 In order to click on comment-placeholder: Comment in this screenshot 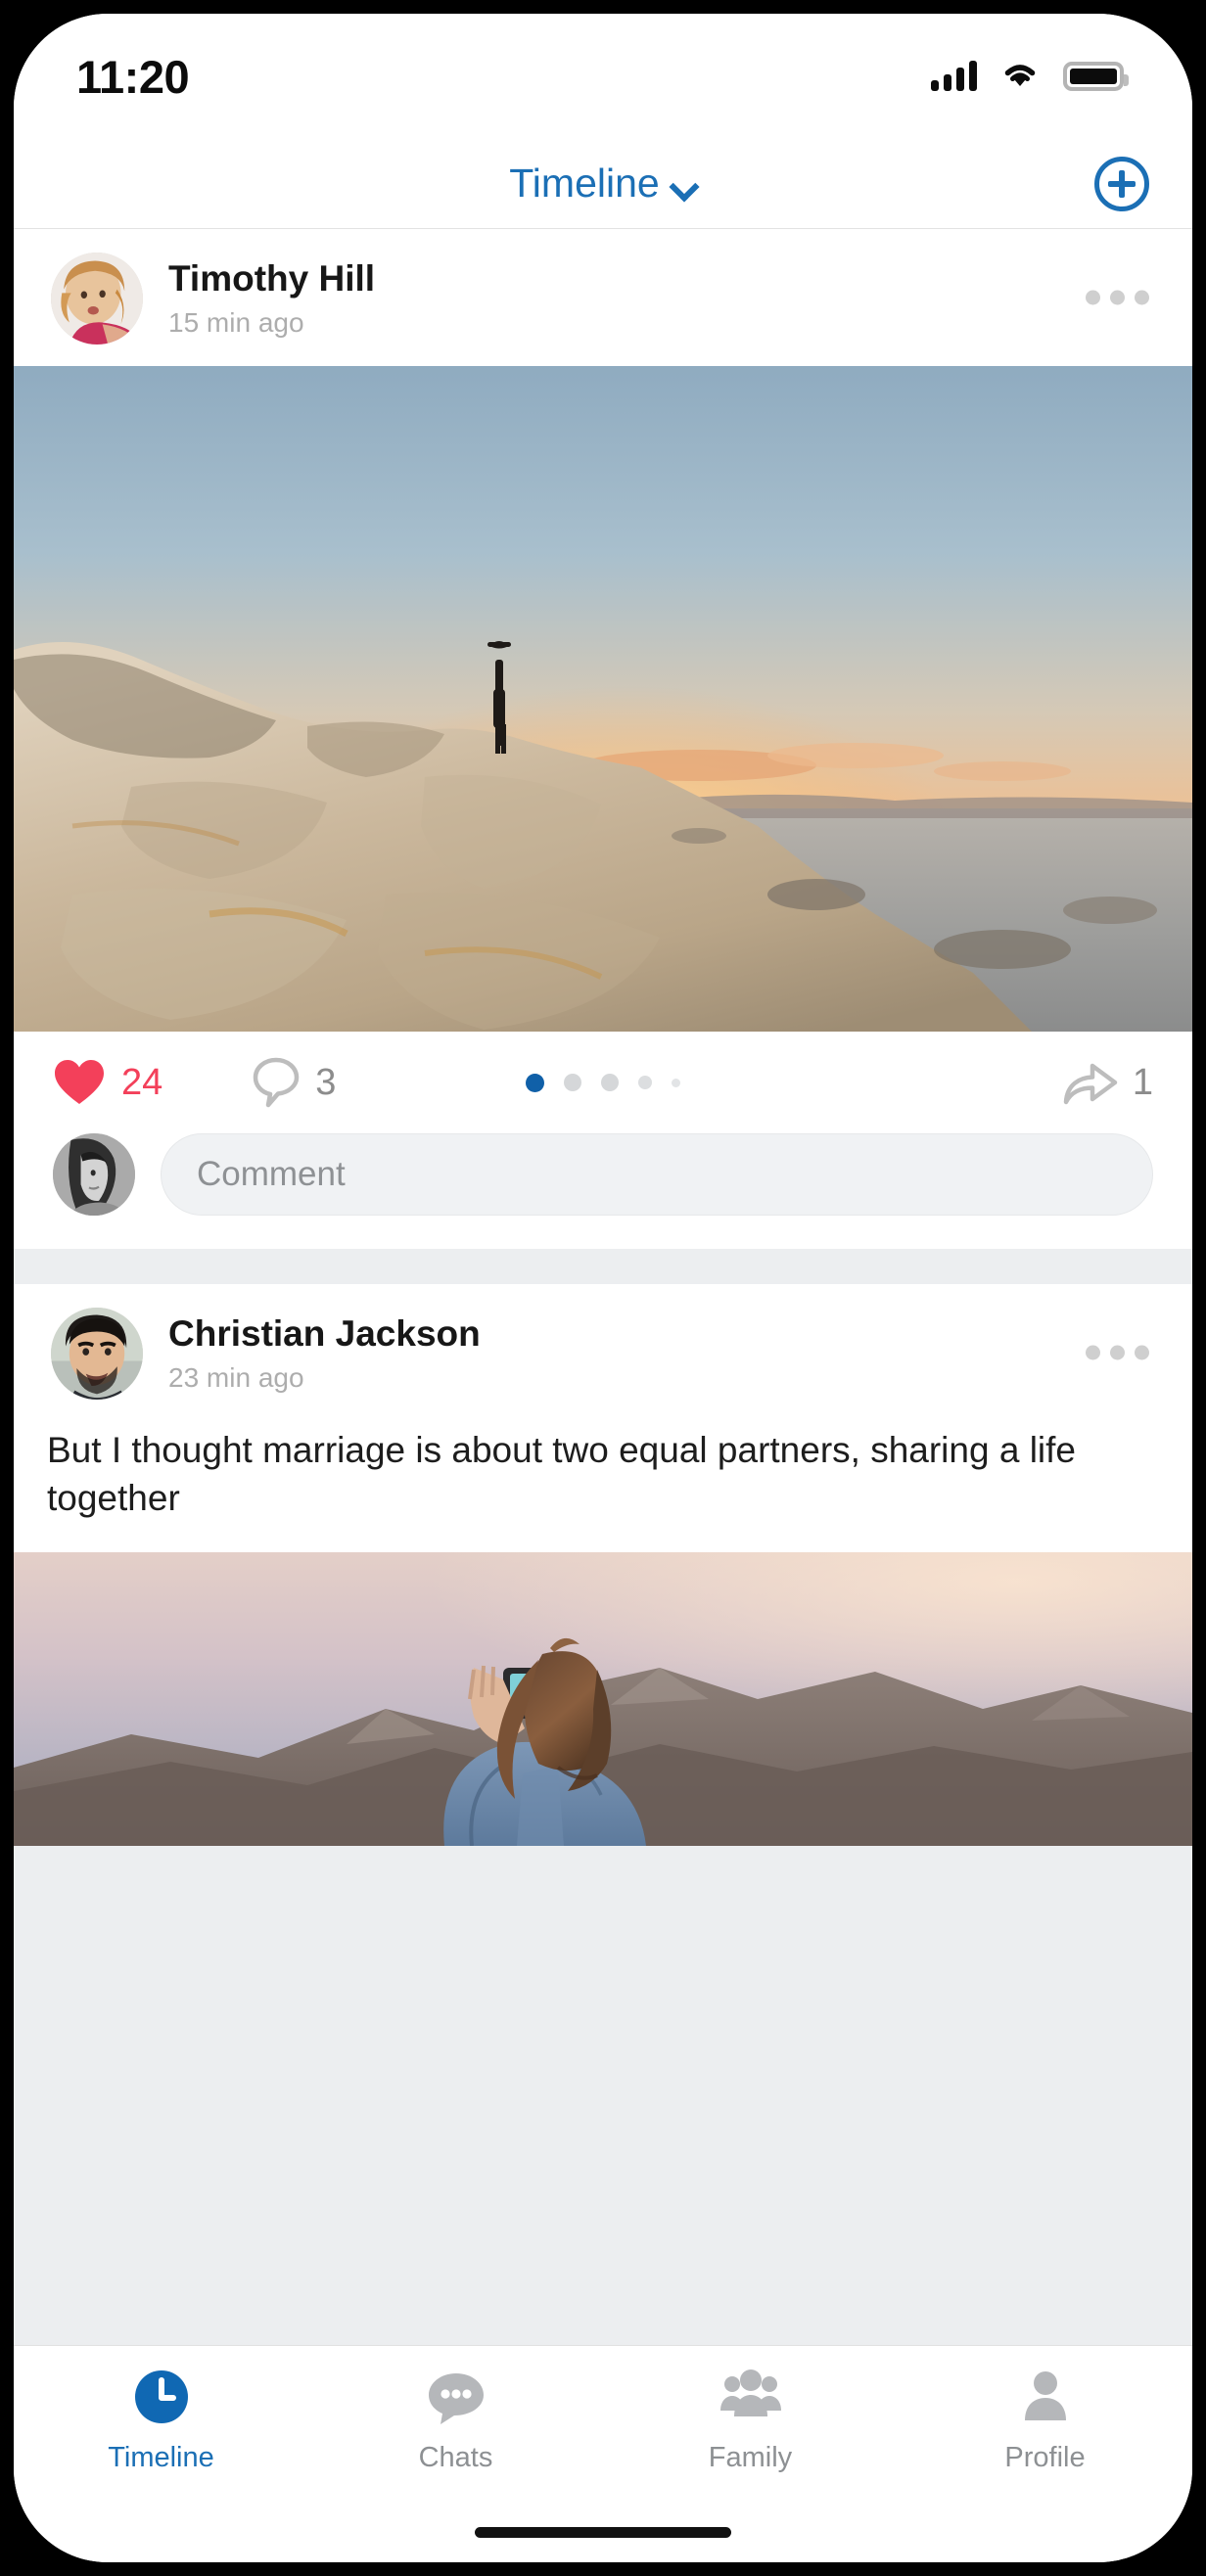, I will do `click(272, 1174)`.